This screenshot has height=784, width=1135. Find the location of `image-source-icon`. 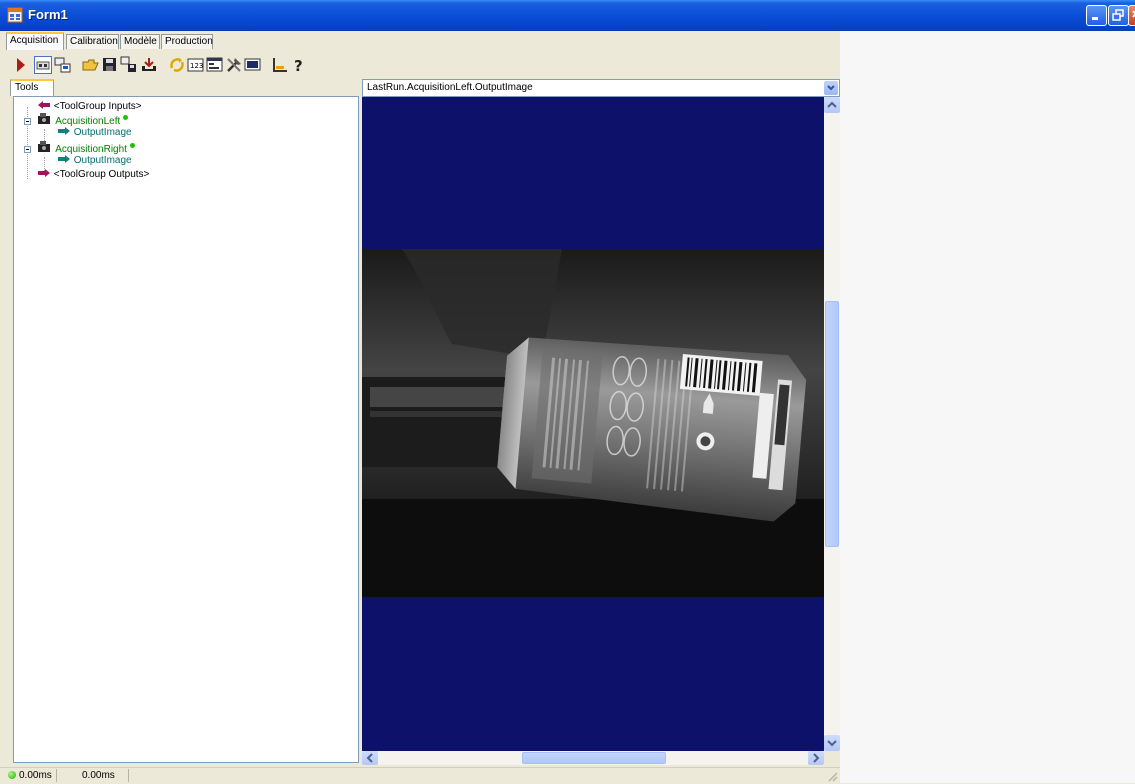

image-source-icon is located at coordinates (252, 64).